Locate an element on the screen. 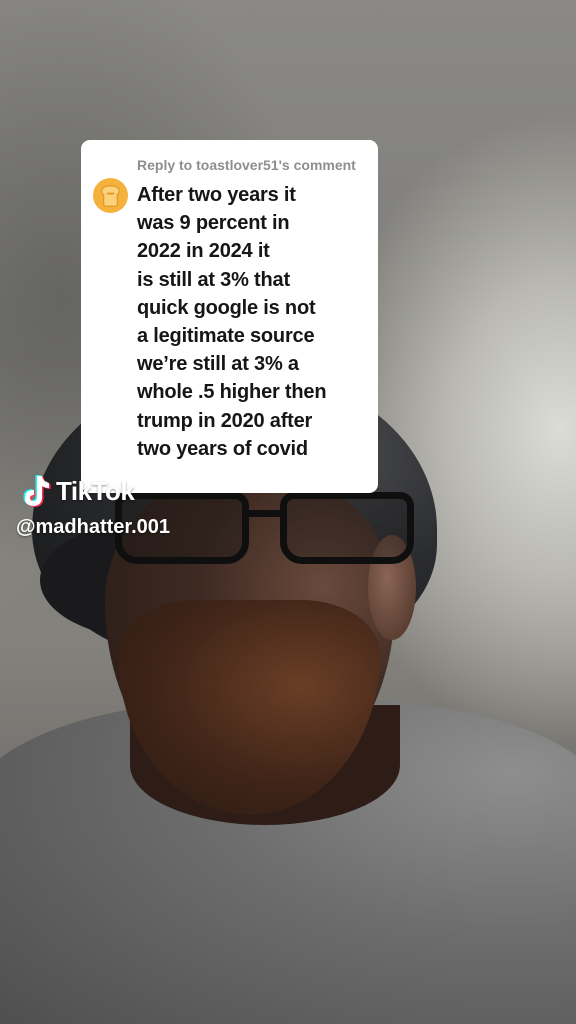 The height and width of the screenshot is (1024, 576). toast-avatar-icon is located at coordinates (110, 195).